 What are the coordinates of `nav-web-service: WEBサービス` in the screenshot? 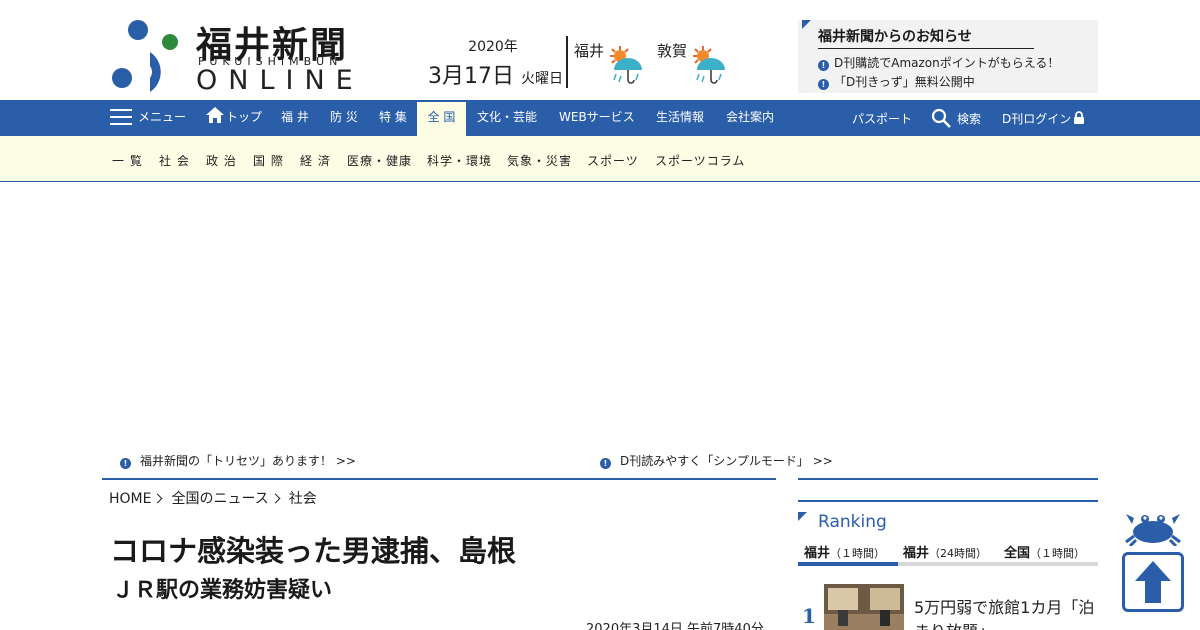 It's located at (597, 118).